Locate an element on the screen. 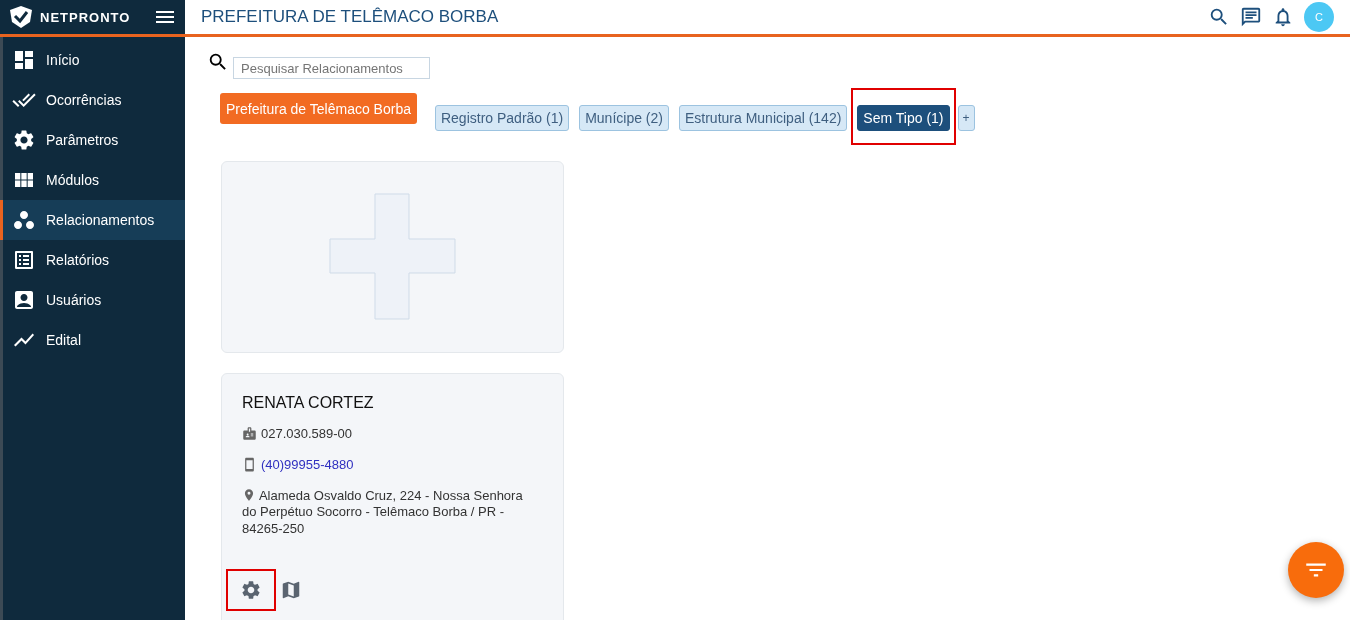 This screenshot has width=1350, height=620. page-title: PREFEITURA DE TELÊMACO BORBA is located at coordinates (350, 17).